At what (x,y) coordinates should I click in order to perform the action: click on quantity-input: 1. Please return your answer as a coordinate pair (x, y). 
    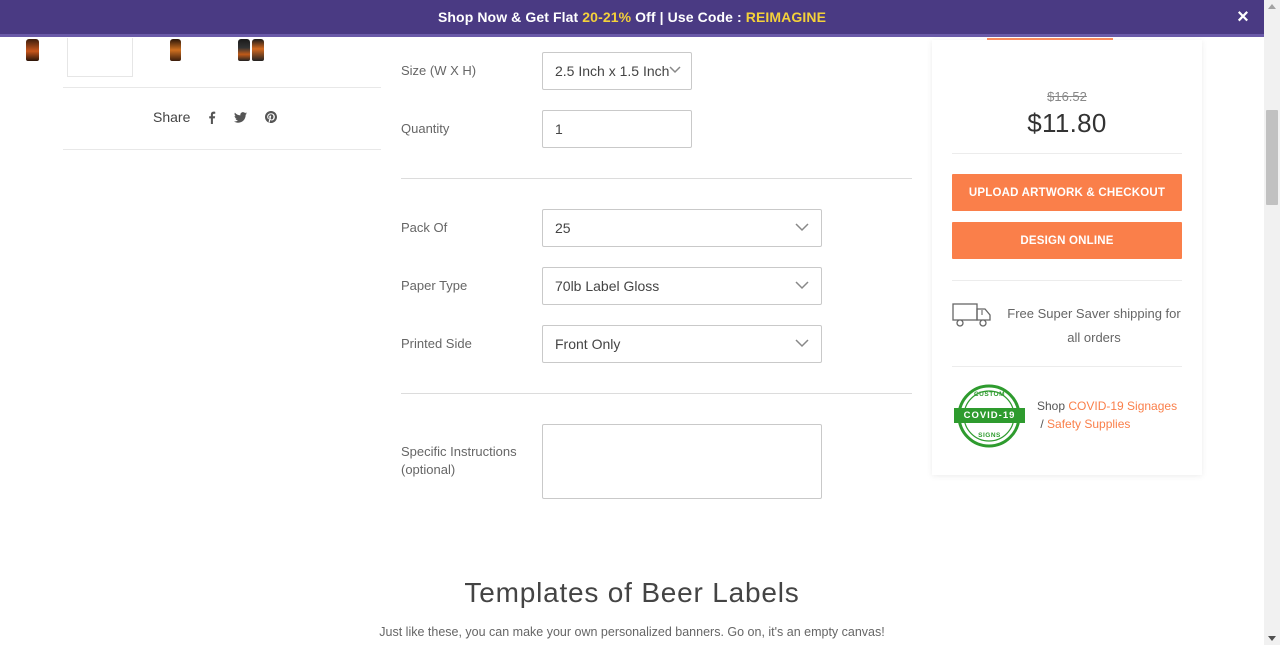
    Looking at the image, I should click on (617, 129).